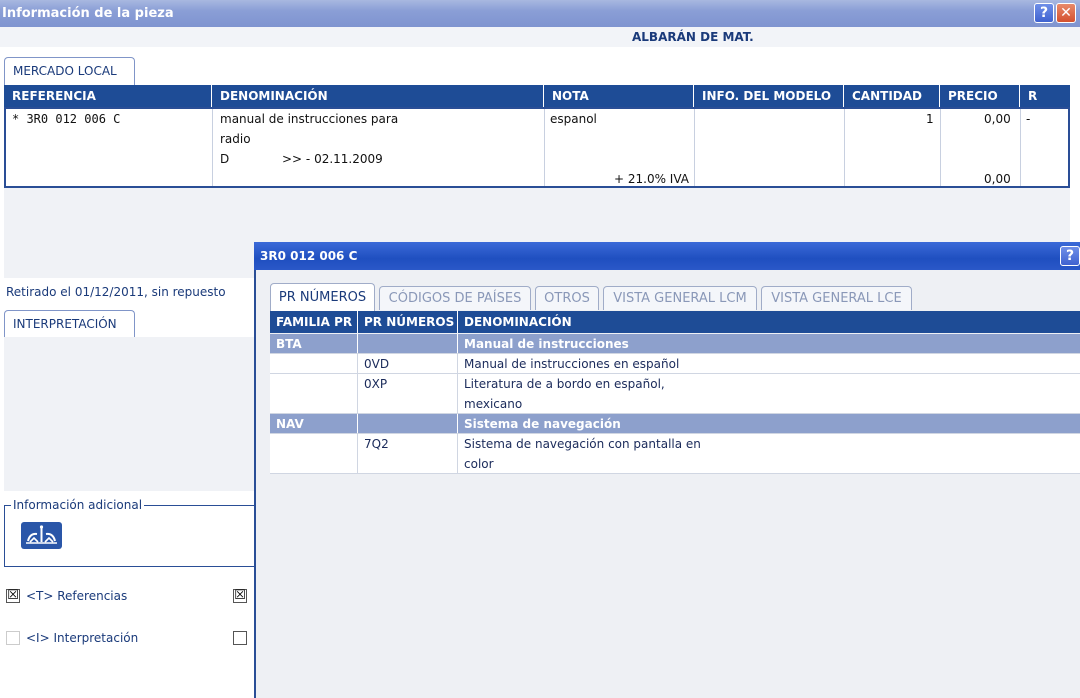 The image size is (1080, 698). Describe the element at coordinates (13, 638) in the screenshot. I see `interpretacion-checkbox` at that location.